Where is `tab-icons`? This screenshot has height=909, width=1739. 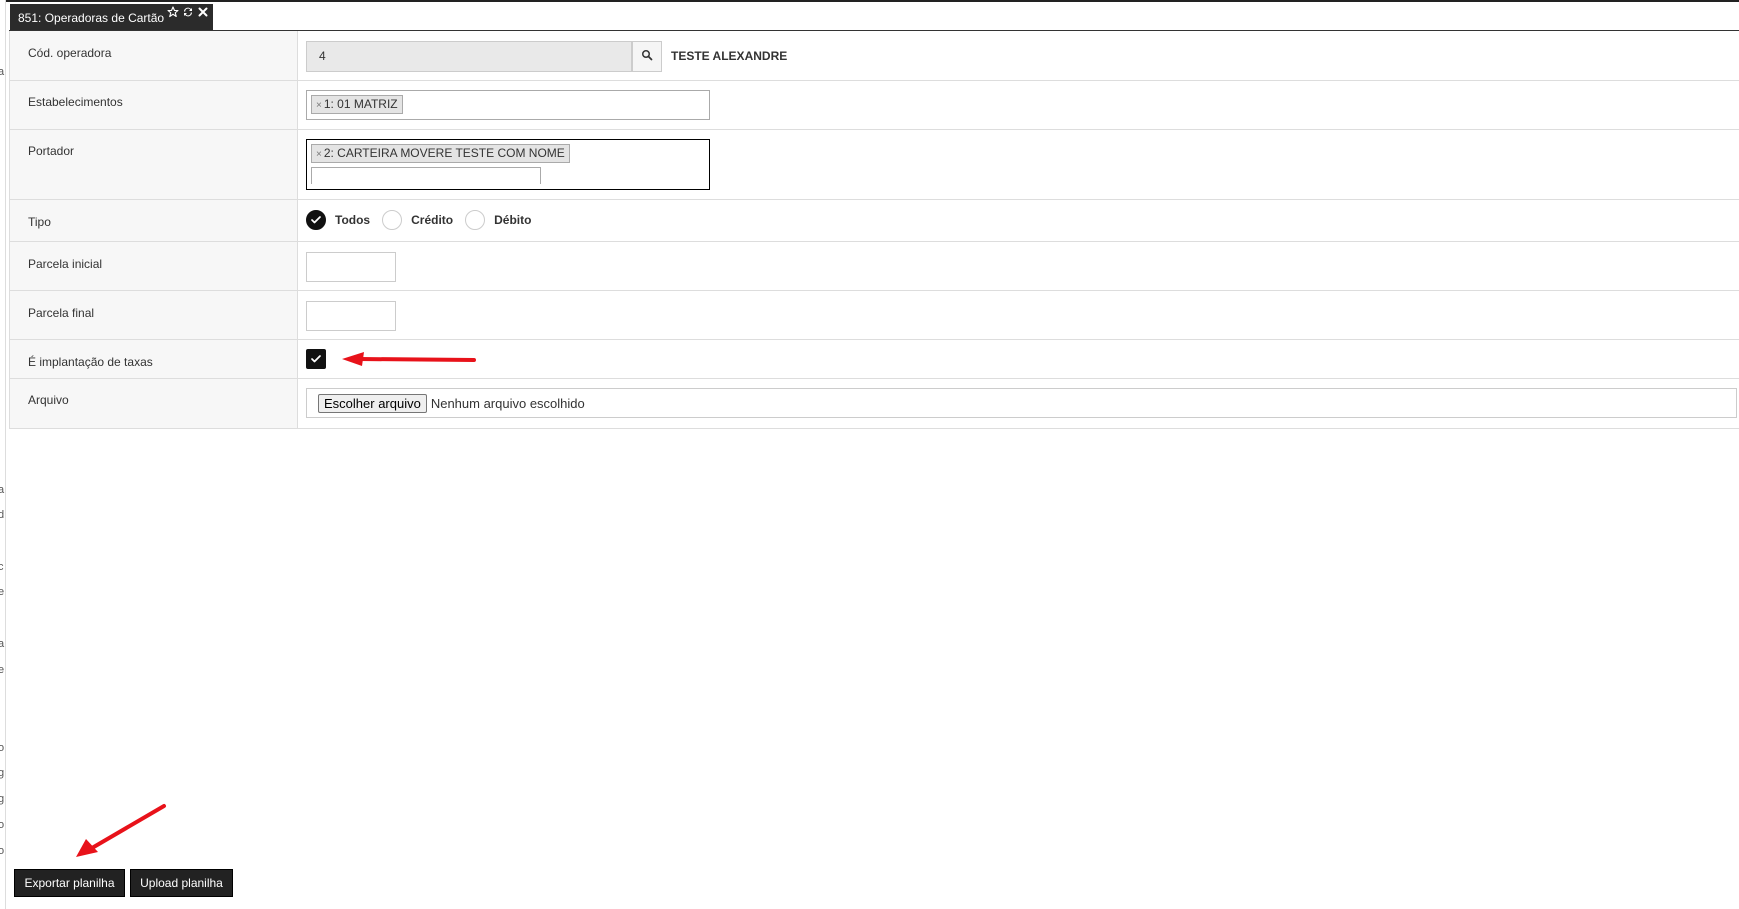
tab-icons is located at coordinates (188, 12).